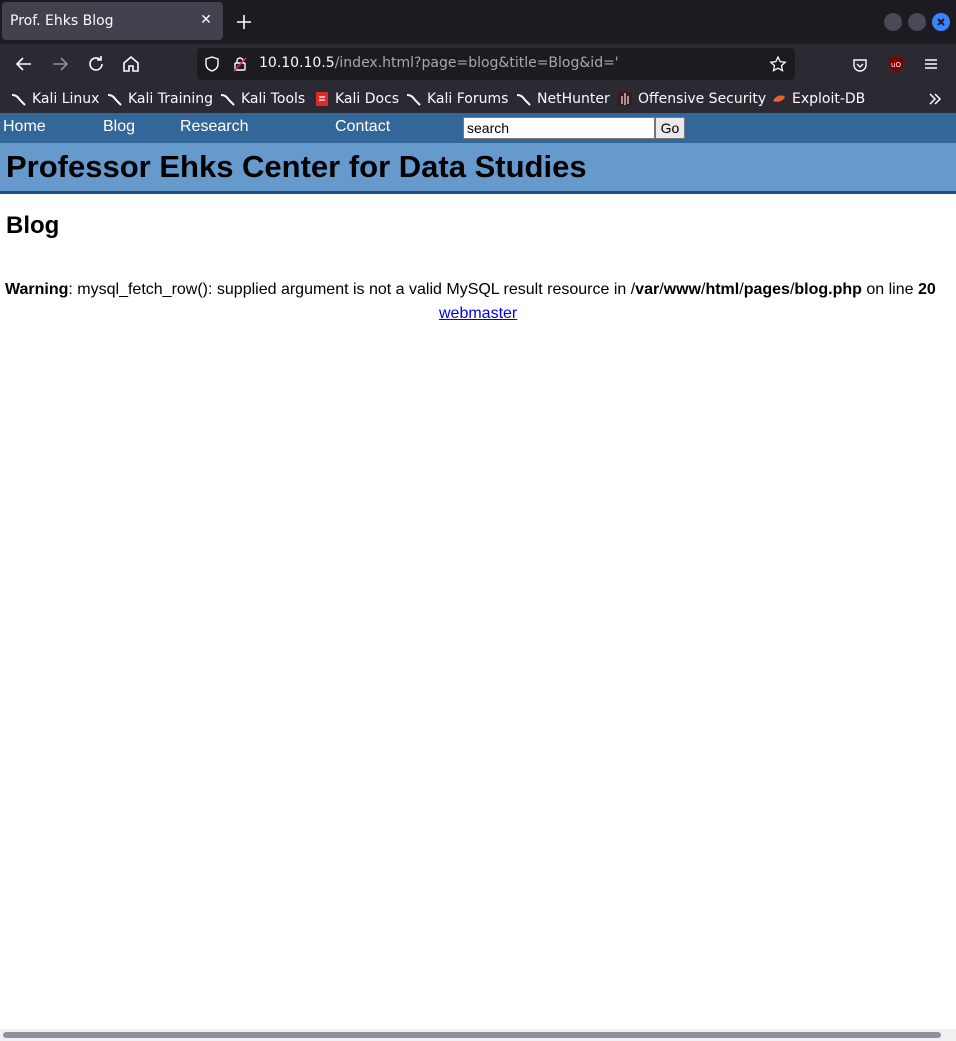  Describe the element at coordinates (860, 65) in the screenshot. I see `pocket-icon` at that location.